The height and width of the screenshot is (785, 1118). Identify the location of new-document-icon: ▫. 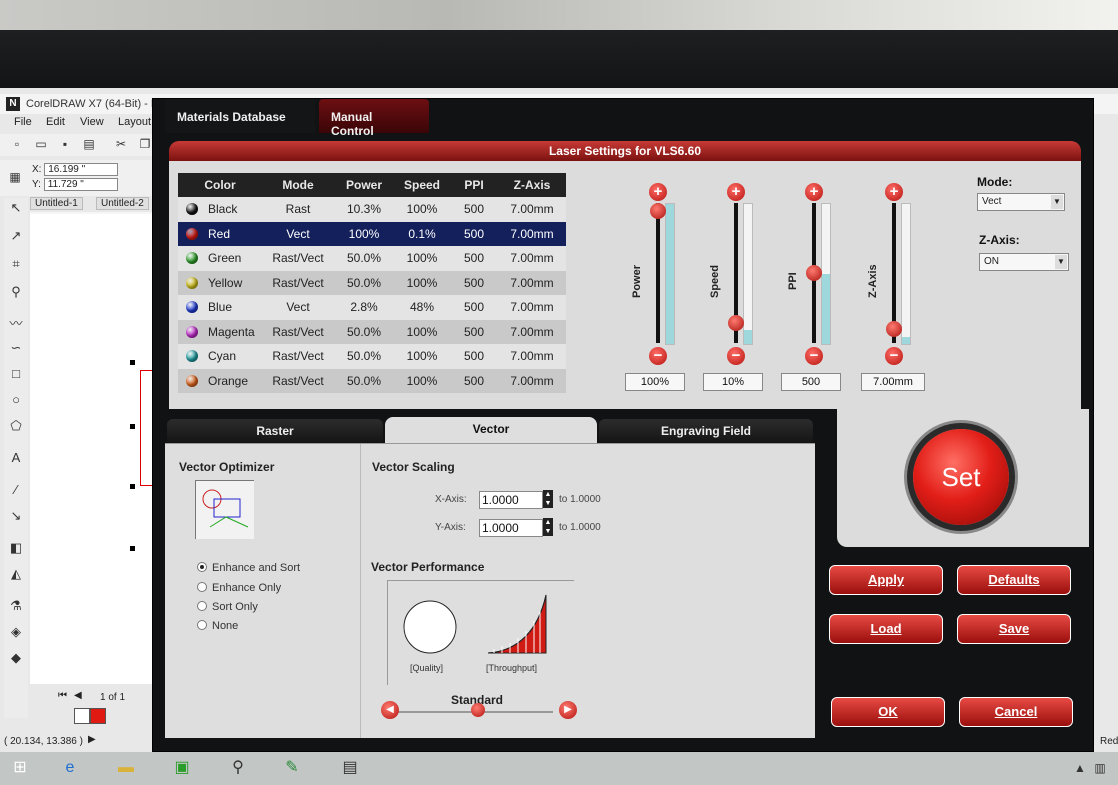
(17, 144).